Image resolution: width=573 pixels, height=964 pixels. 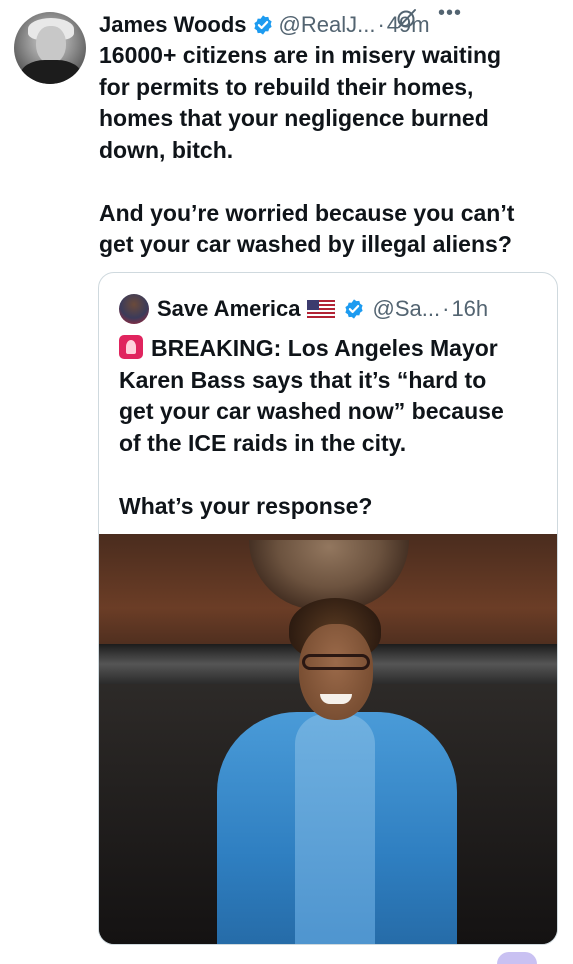 I want to click on photo-smile, so click(x=336, y=699).